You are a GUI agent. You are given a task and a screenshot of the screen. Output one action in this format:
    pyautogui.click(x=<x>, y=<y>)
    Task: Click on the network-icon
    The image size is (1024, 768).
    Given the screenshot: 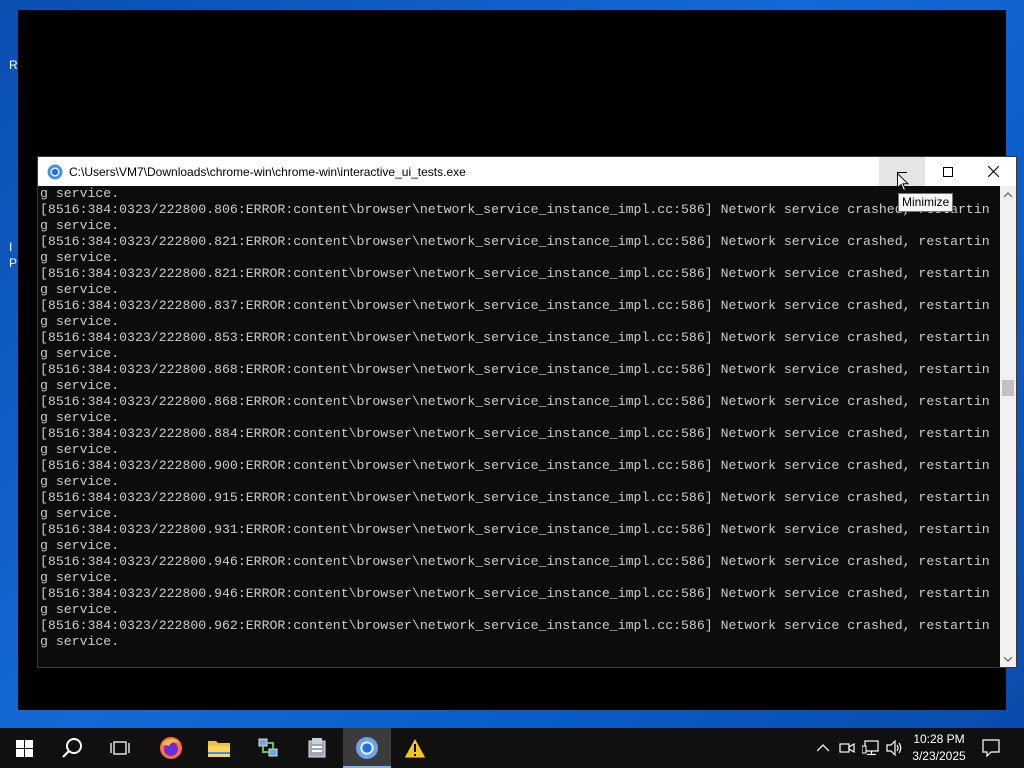 What is the action you would take?
    pyautogui.click(x=870, y=748)
    